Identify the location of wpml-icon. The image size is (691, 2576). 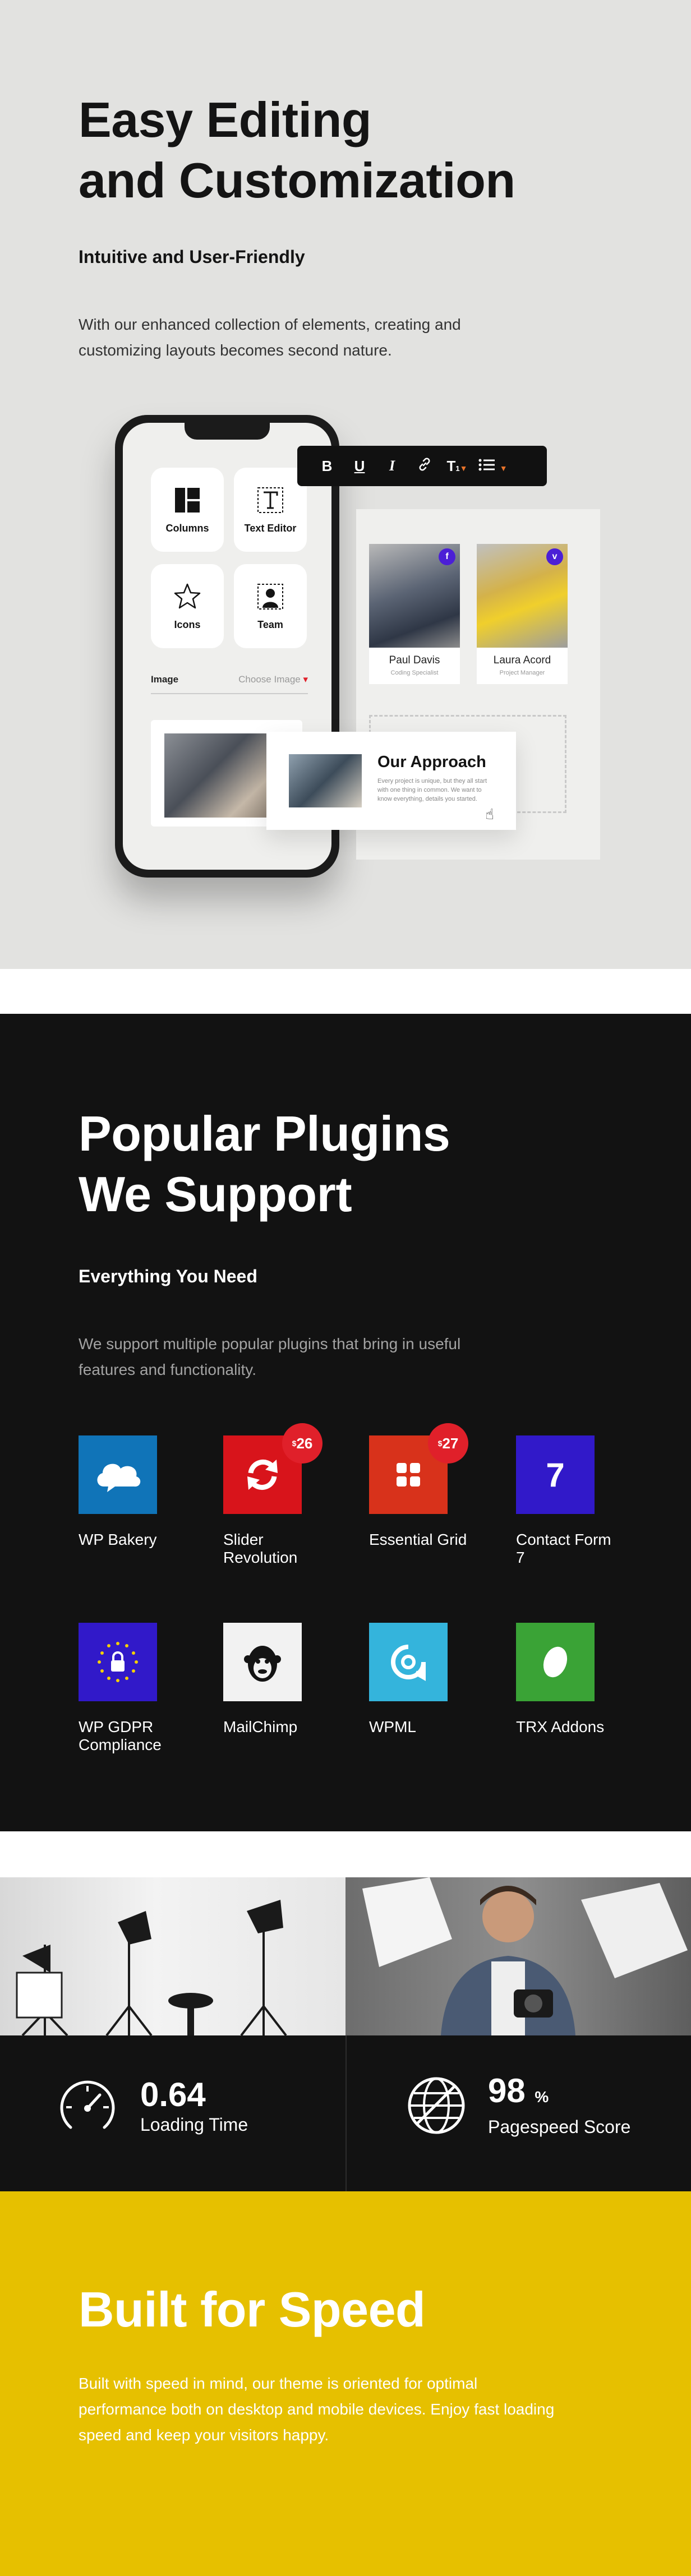
(408, 1663).